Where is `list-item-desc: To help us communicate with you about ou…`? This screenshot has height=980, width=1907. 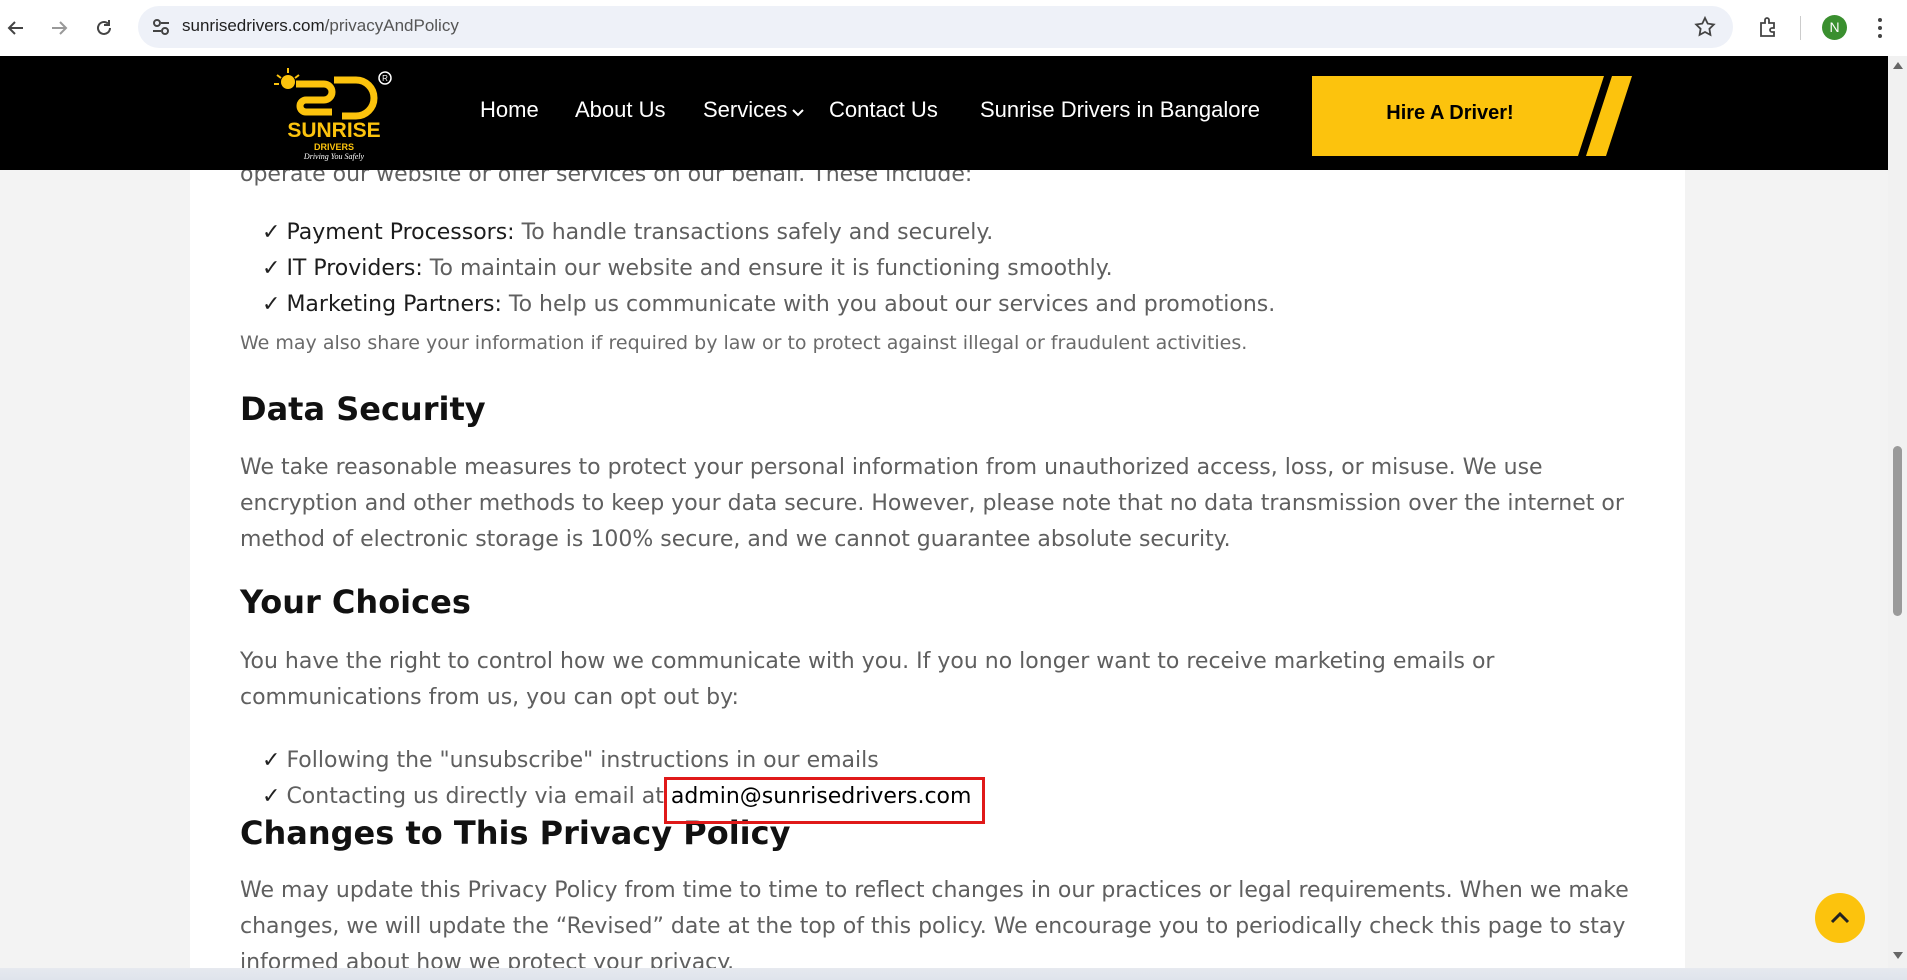 list-item-desc: To help us communicate with you about ou… is located at coordinates (888, 304).